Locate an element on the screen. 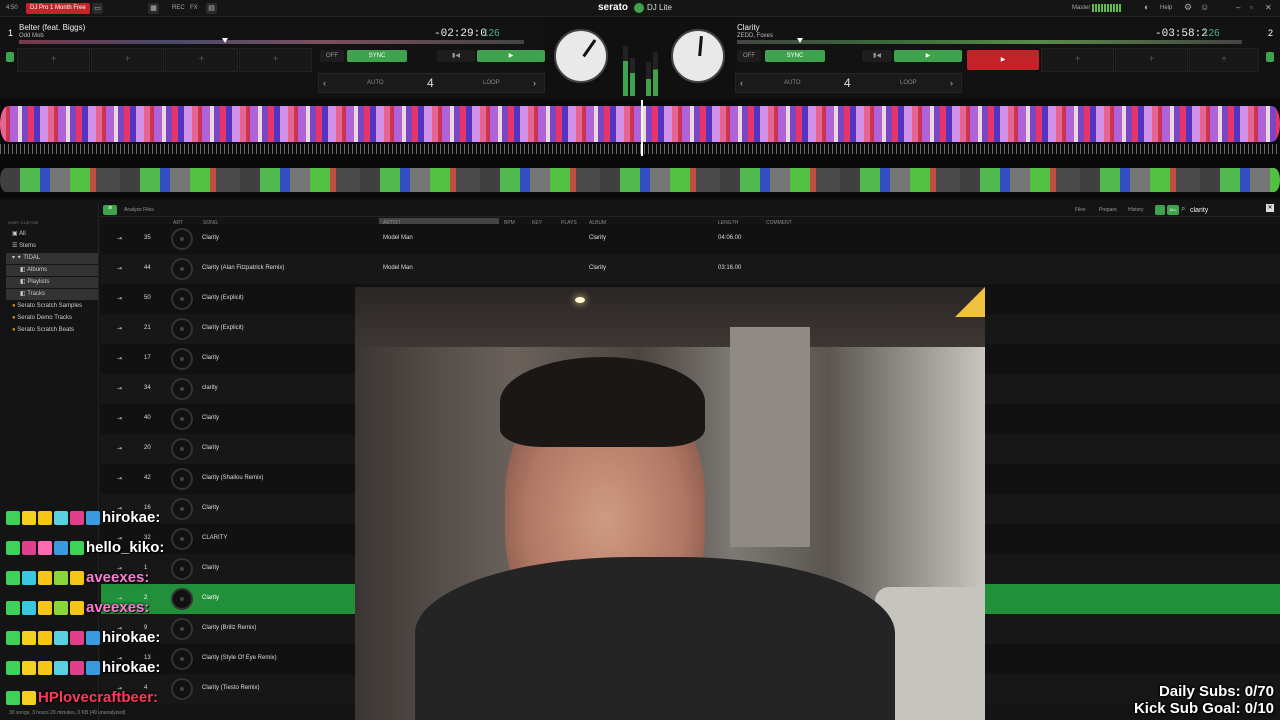 Image resolution: width=1280 pixels, height=720 pixels. loop-controls: ‹ AUTO 4 LOOP › is located at coordinates (431, 83).